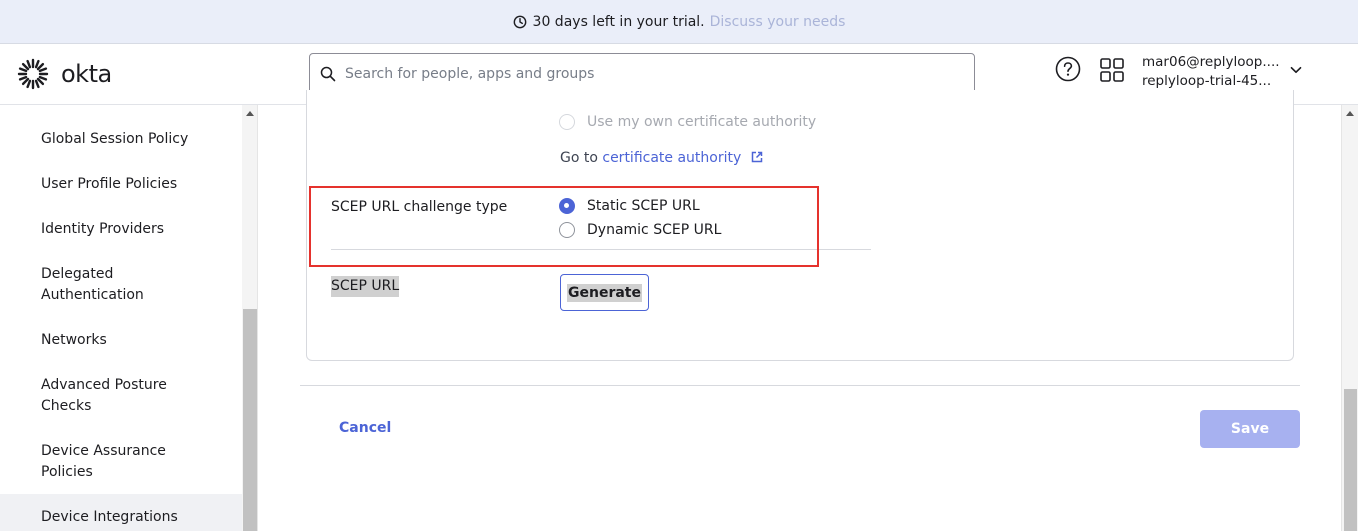 The image size is (1358, 531). What do you see at coordinates (800, 385) in the screenshot?
I see `footer-divider` at bounding box center [800, 385].